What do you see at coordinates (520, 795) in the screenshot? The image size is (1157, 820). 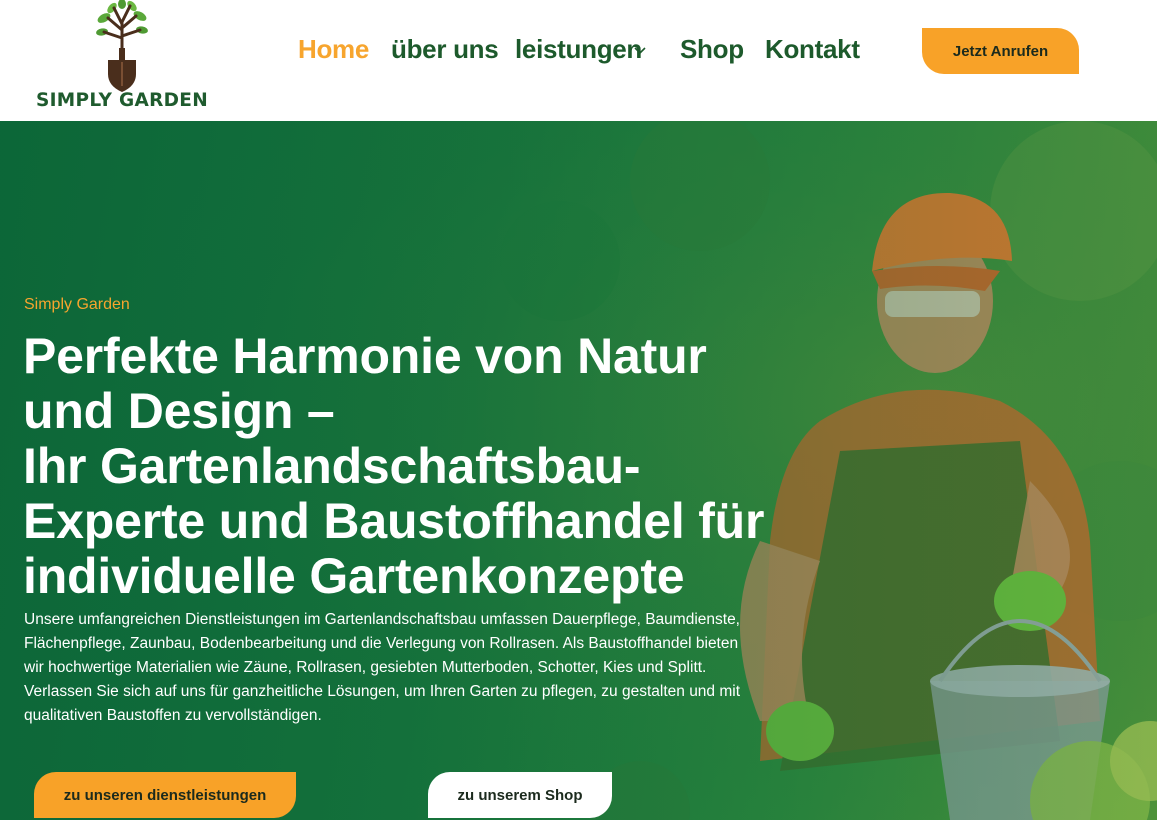 I see `shop-button: zu unserem Shop` at bounding box center [520, 795].